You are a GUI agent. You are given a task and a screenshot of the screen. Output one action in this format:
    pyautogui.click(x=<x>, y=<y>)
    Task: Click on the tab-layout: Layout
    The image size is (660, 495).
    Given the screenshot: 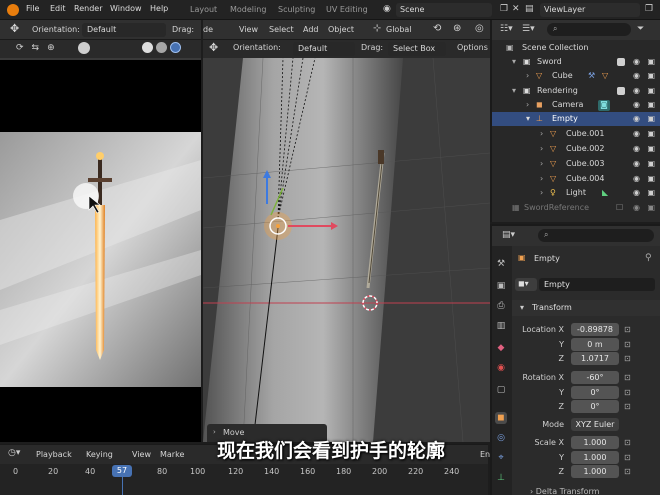 What is the action you would take?
    pyautogui.click(x=203, y=9)
    